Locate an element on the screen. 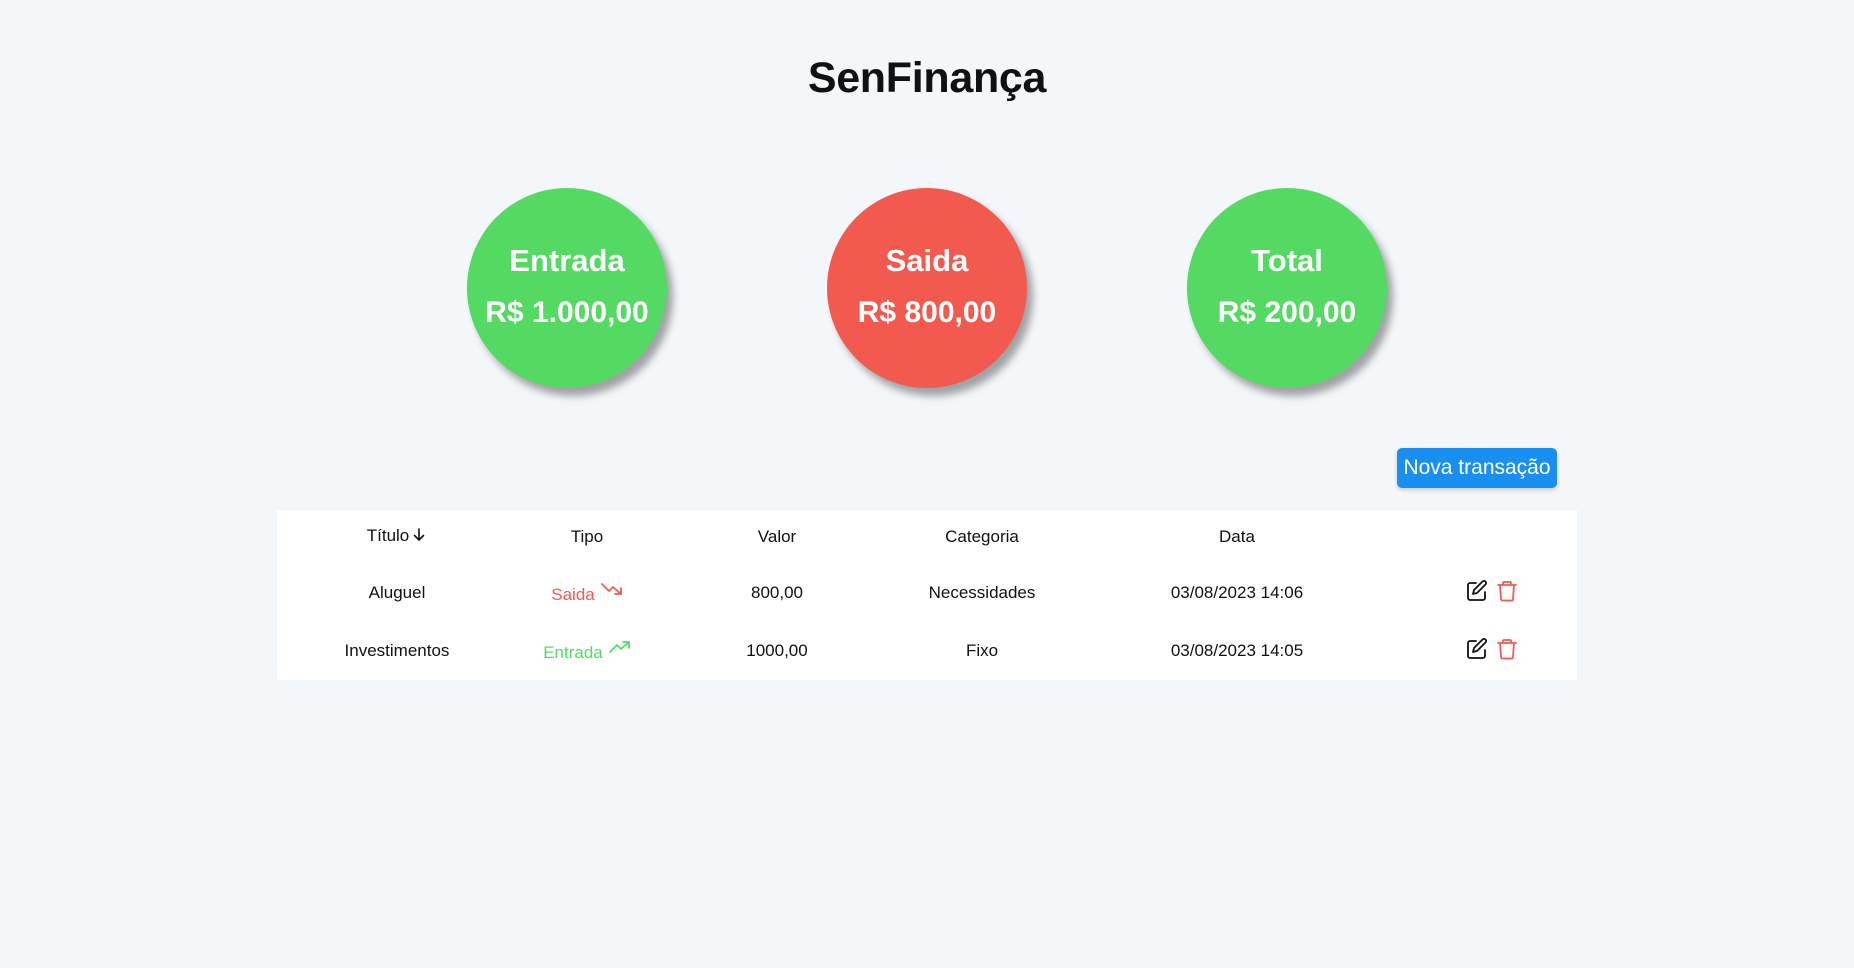  trending-up-icon is located at coordinates (619, 647).